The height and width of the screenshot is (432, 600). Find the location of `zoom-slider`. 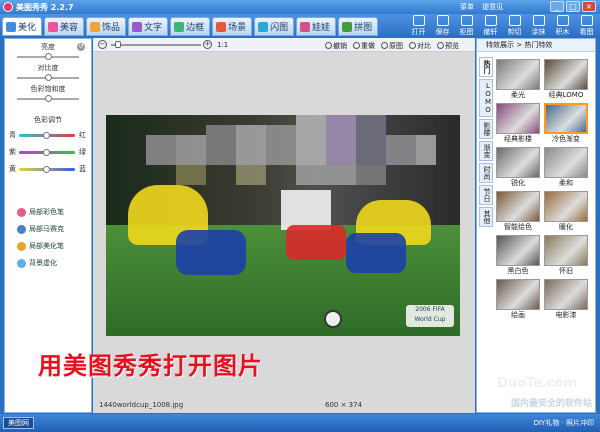

zoom-slider is located at coordinates (156, 45).